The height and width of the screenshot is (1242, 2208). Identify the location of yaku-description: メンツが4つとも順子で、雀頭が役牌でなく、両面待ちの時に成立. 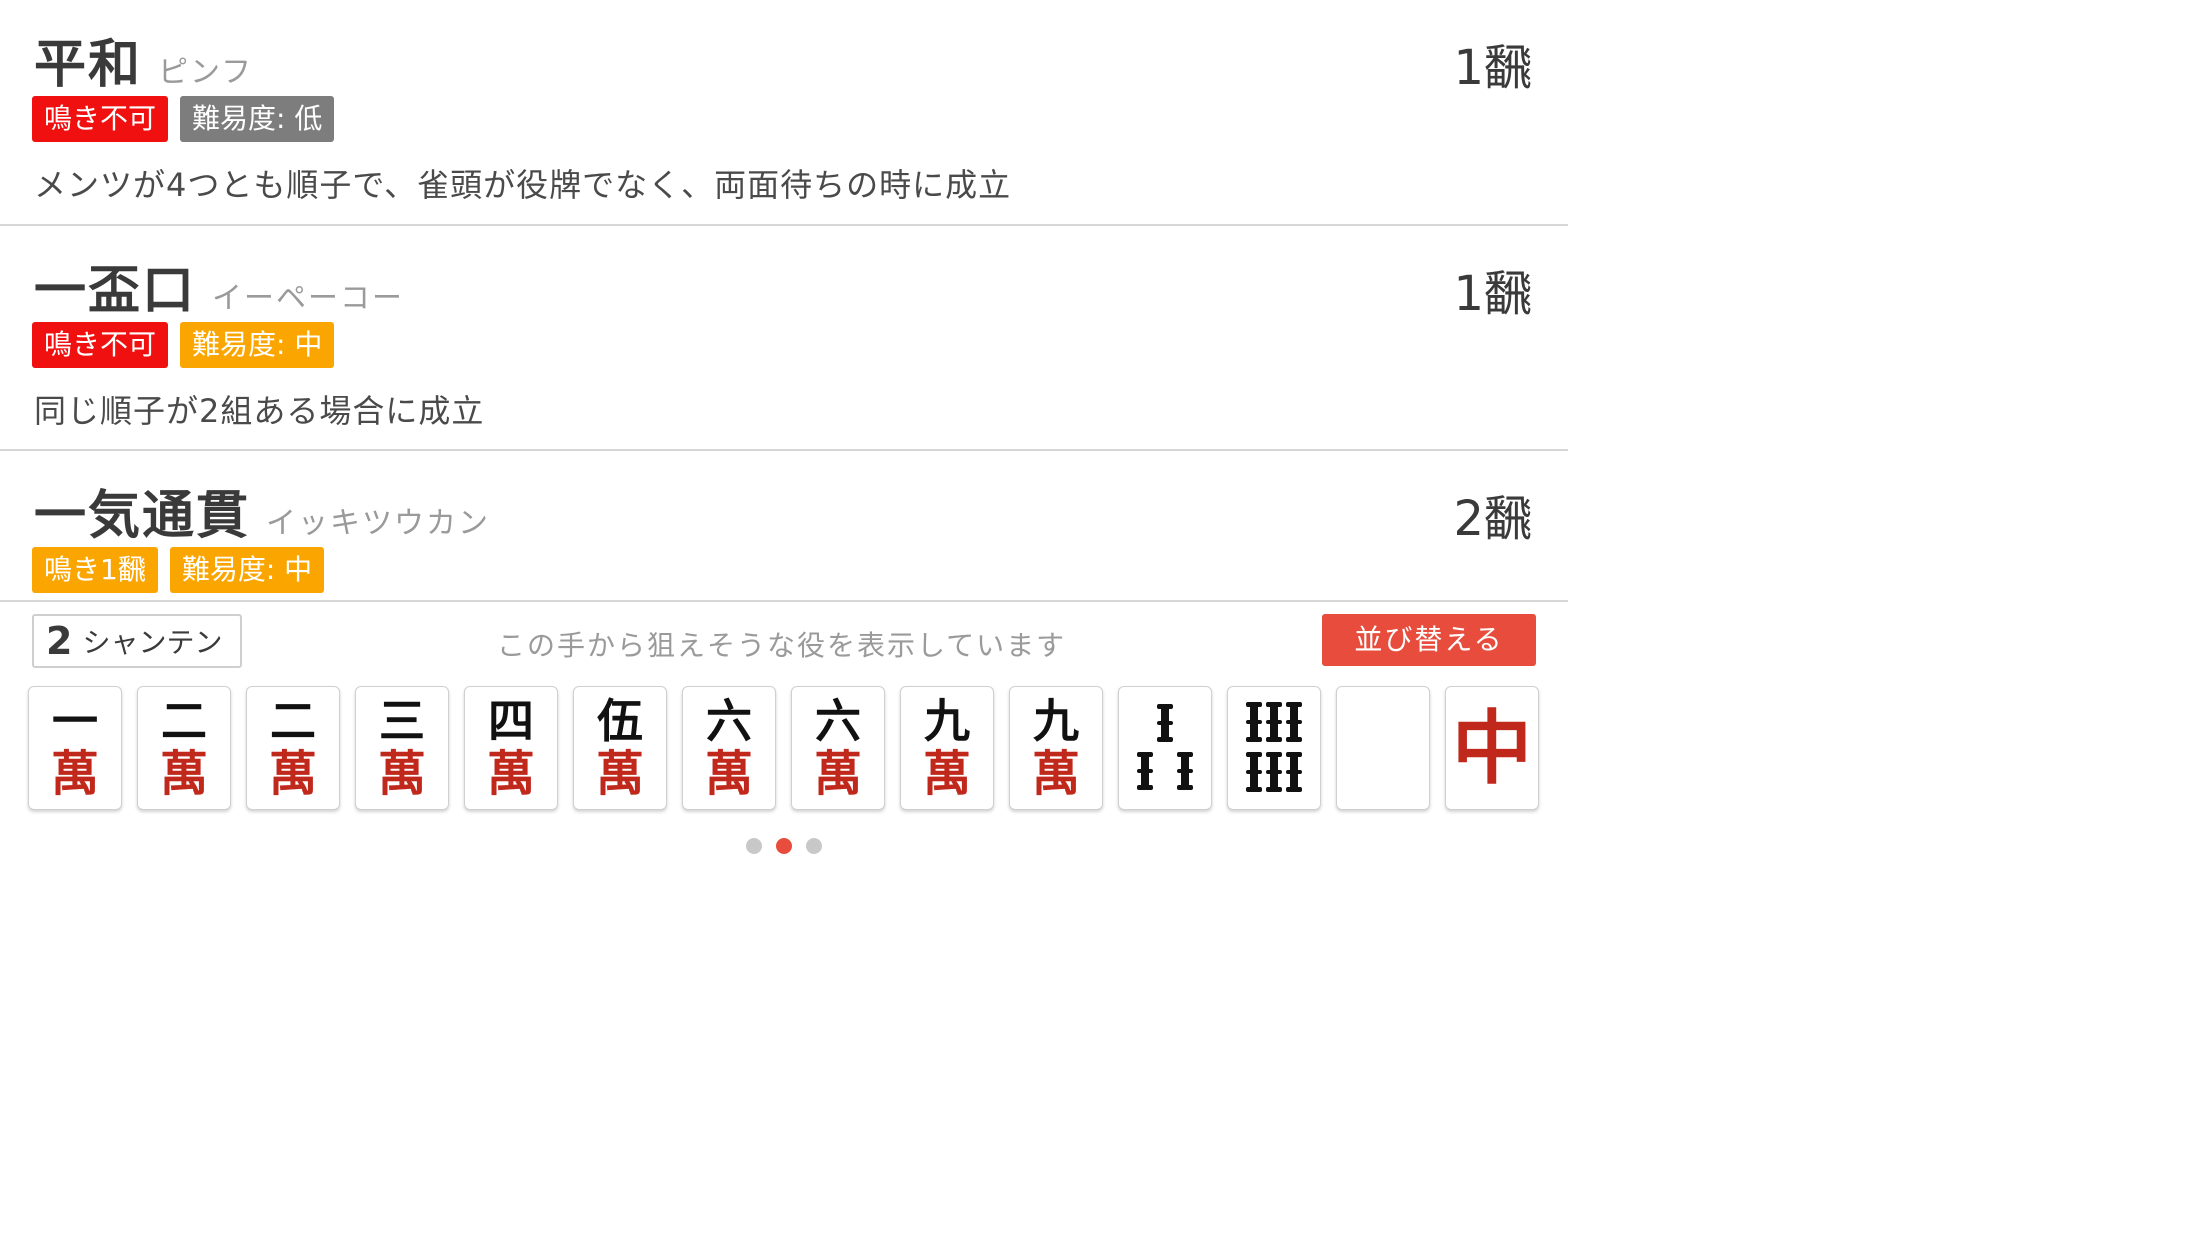
(523, 185).